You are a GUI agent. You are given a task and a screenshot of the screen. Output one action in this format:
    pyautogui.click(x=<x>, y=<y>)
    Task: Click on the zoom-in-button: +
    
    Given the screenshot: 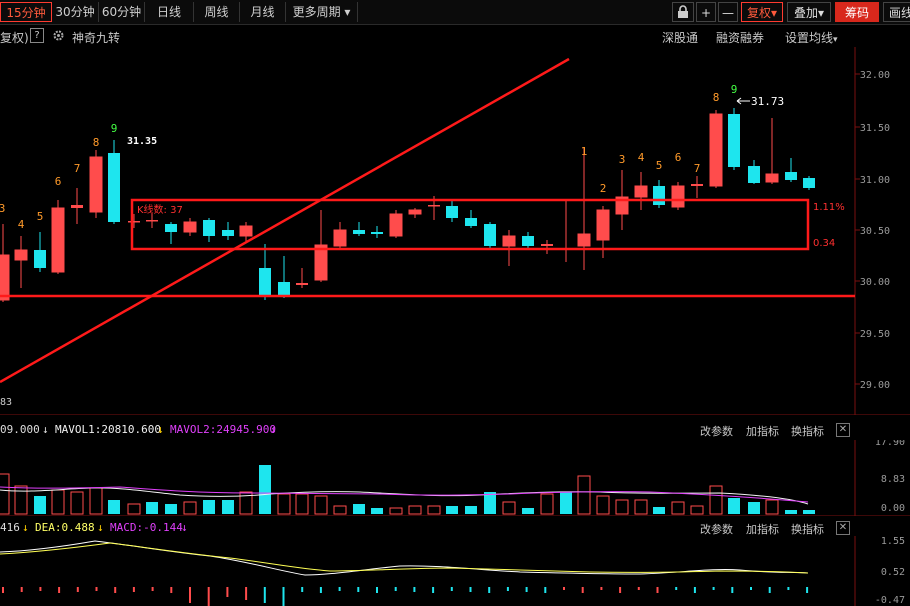 What is the action you would take?
    pyautogui.click(x=706, y=12)
    